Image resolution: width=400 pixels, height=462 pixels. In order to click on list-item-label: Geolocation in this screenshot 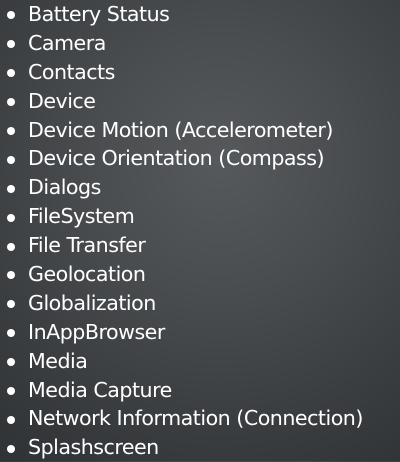, I will do `click(87, 274)`.